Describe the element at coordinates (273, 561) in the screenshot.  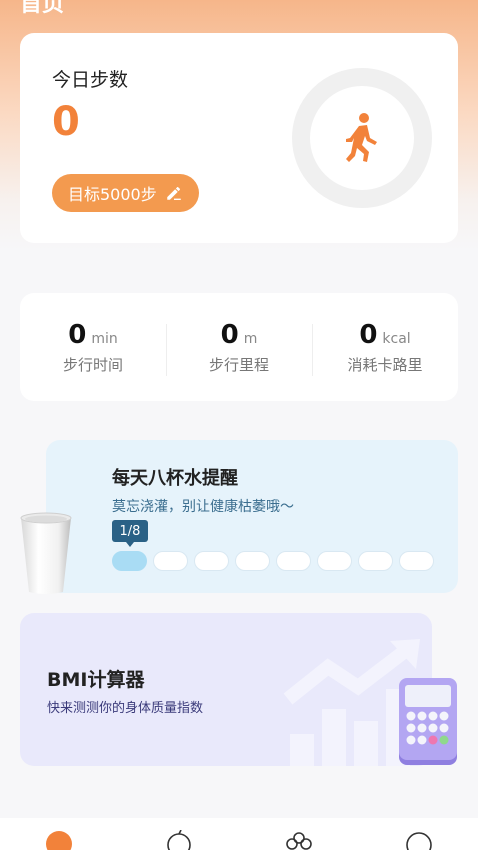
I see `water-cups` at that location.